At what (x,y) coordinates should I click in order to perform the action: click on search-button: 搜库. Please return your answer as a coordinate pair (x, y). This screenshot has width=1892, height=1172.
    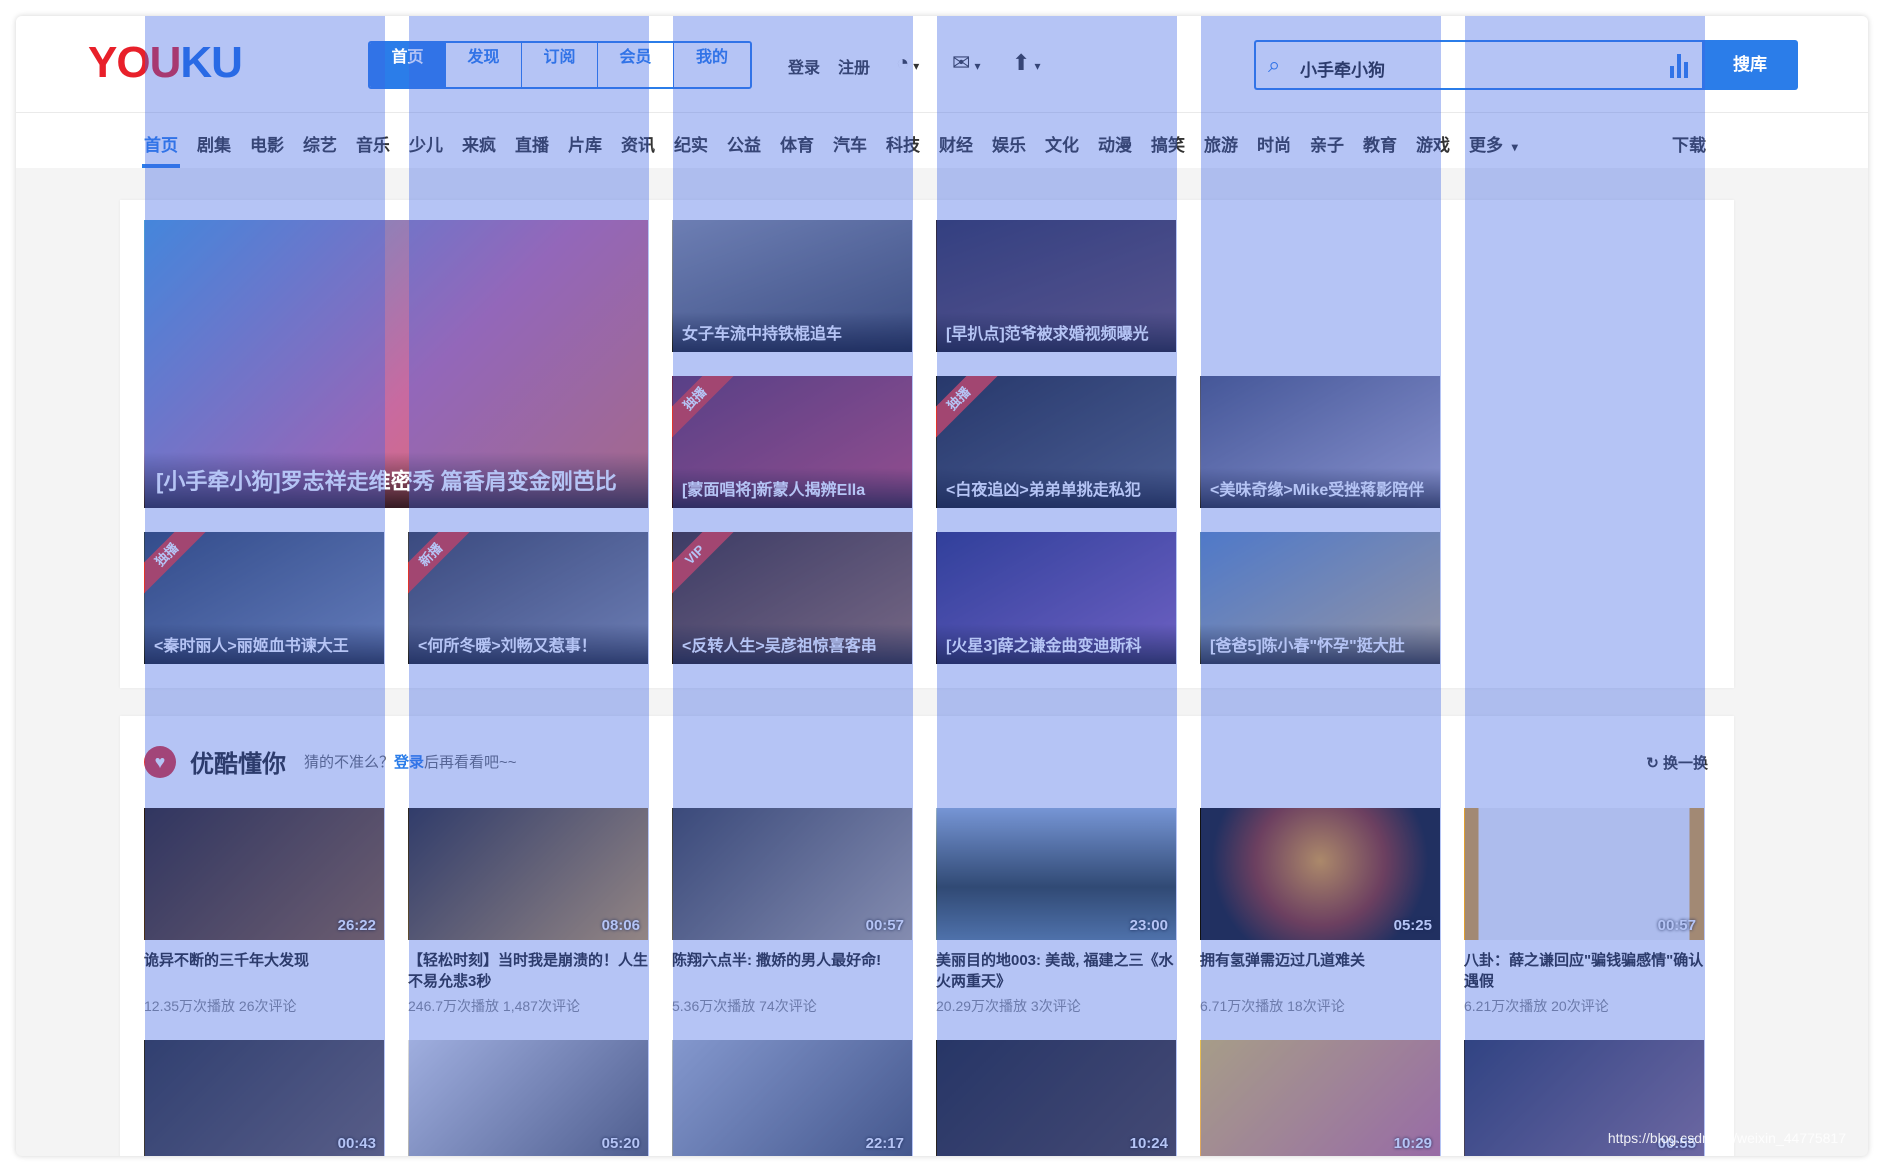
    Looking at the image, I should click on (1750, 65).